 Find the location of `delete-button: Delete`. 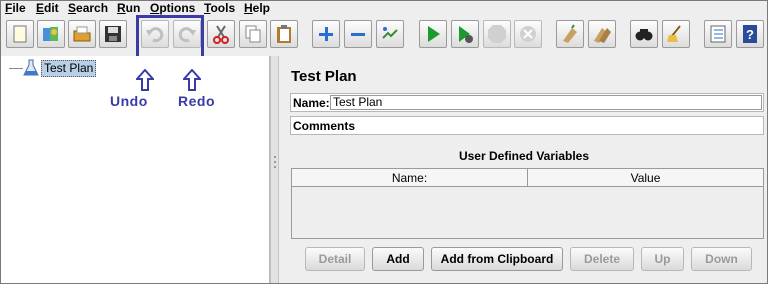

delete-button: Delete is located at coordinates (602, 259).